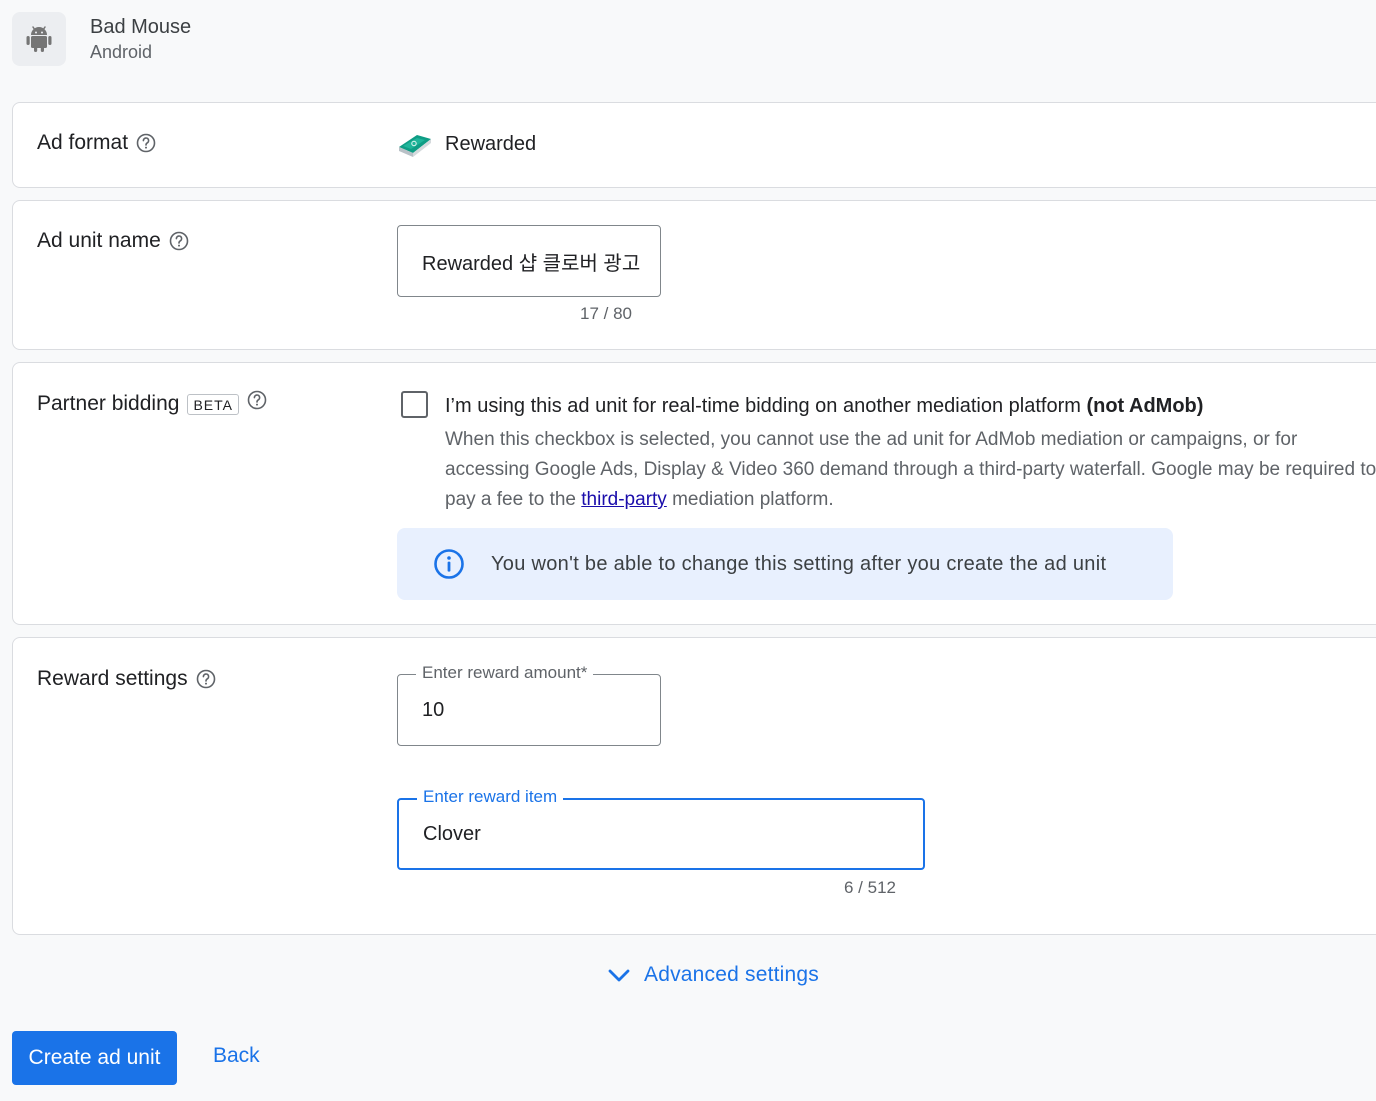 Image resolution: width=1376 pixels, height=1101 pixels. Describe the element at coordinates (83, 142) in the screenshot. I see `ad-format-label: Ad format` at that location.